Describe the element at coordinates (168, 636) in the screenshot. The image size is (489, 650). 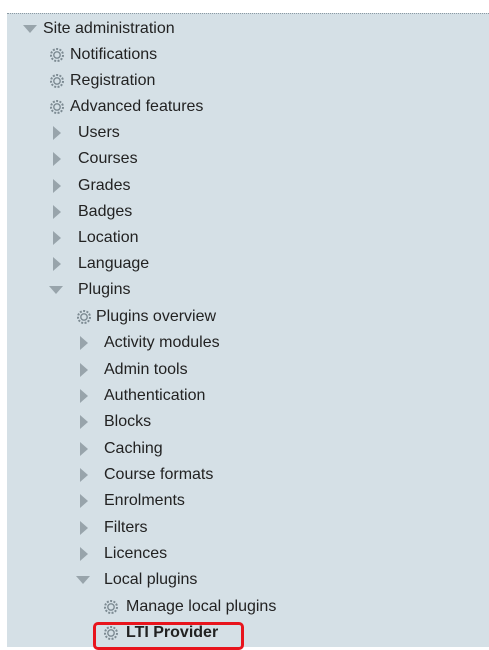
I see `lti-provider-highlight-box` at that location.